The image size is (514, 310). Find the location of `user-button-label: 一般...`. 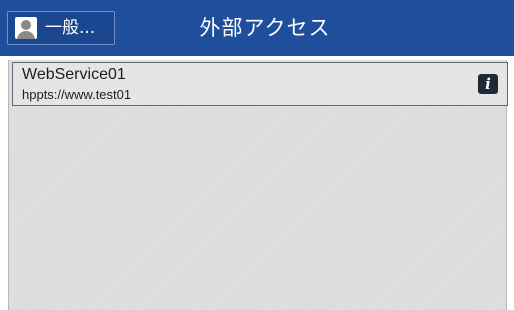

user-button-label: 一般... is located at coordinates (70, 28).